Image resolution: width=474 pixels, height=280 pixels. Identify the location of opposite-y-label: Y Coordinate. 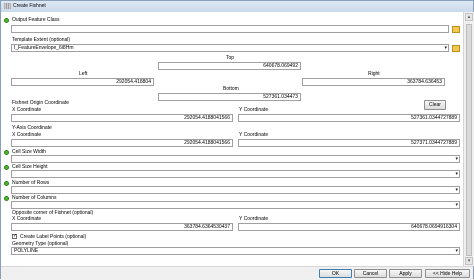
(254, 219).